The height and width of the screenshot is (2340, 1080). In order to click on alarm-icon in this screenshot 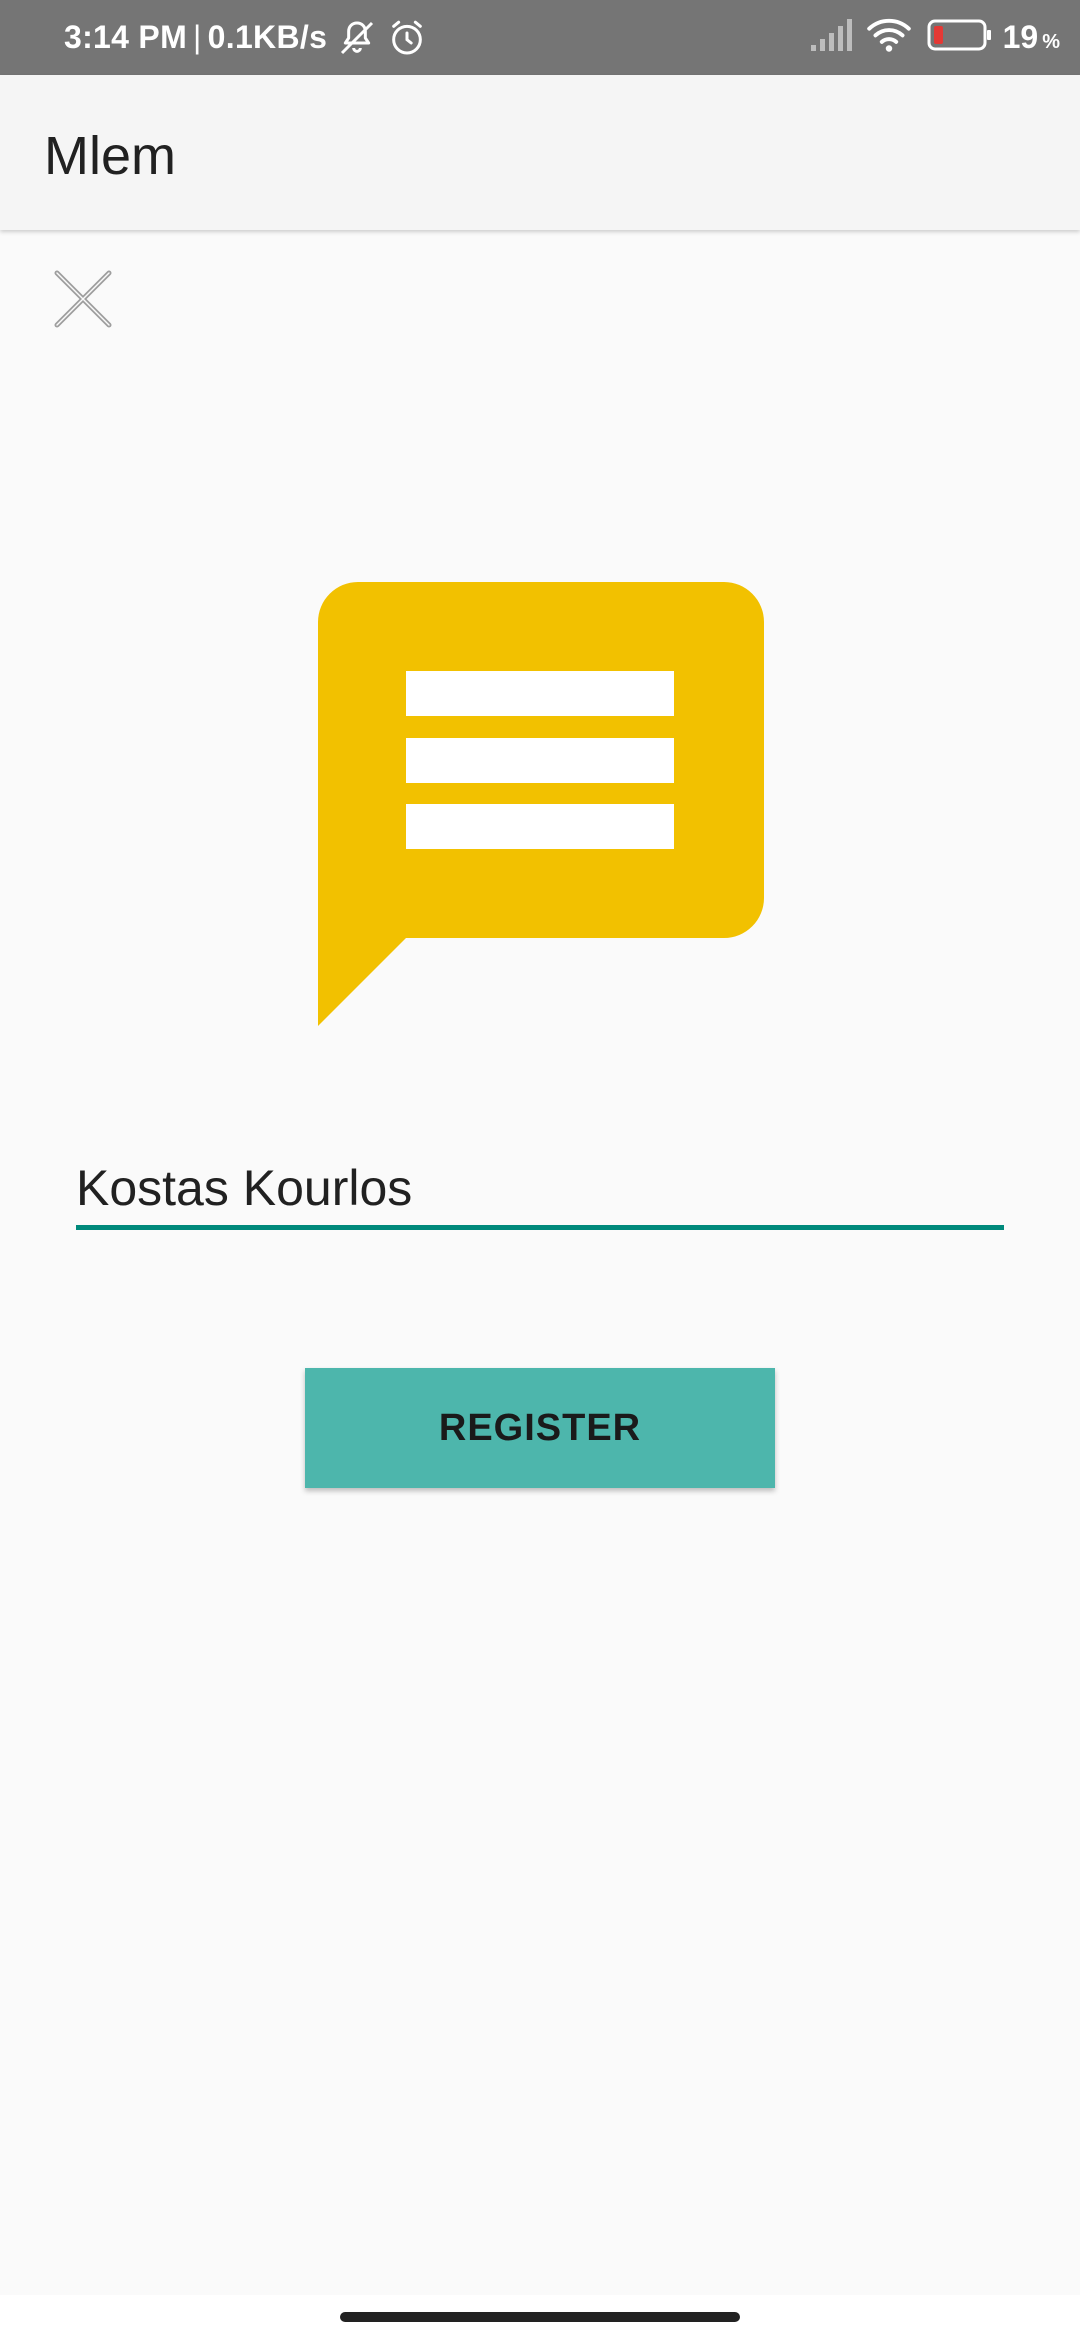, I will do `click(407, 38)`.